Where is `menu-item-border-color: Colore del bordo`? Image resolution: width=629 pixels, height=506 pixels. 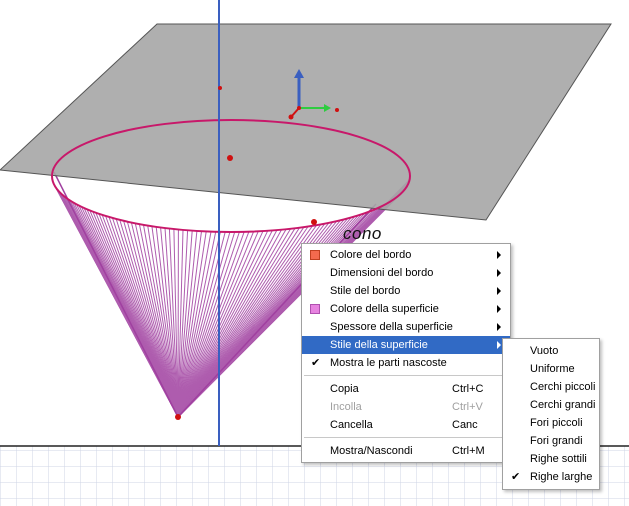 menu-item-border-color: Colore del bordo is located at coordinates (406, 255).